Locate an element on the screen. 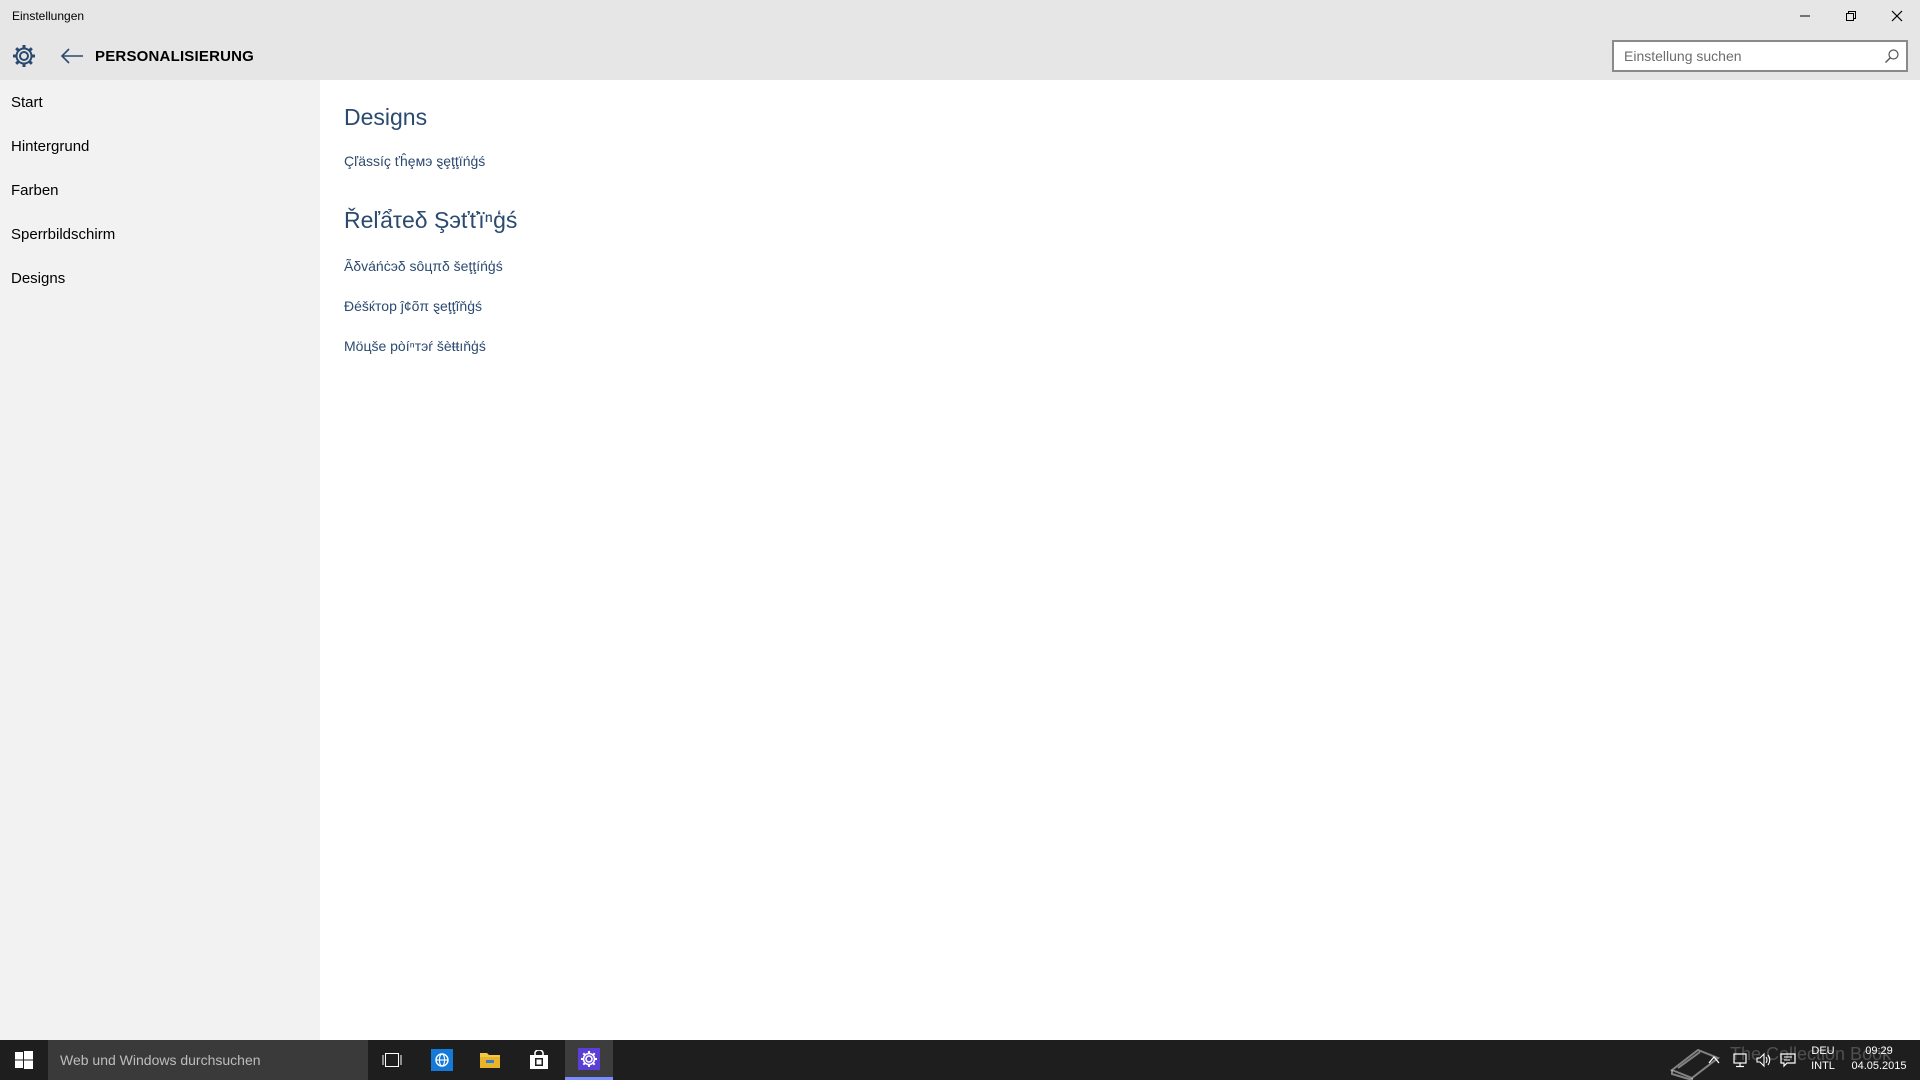 The image size is (1920, 1080). restore-button is located at coordinates (1851, 16).